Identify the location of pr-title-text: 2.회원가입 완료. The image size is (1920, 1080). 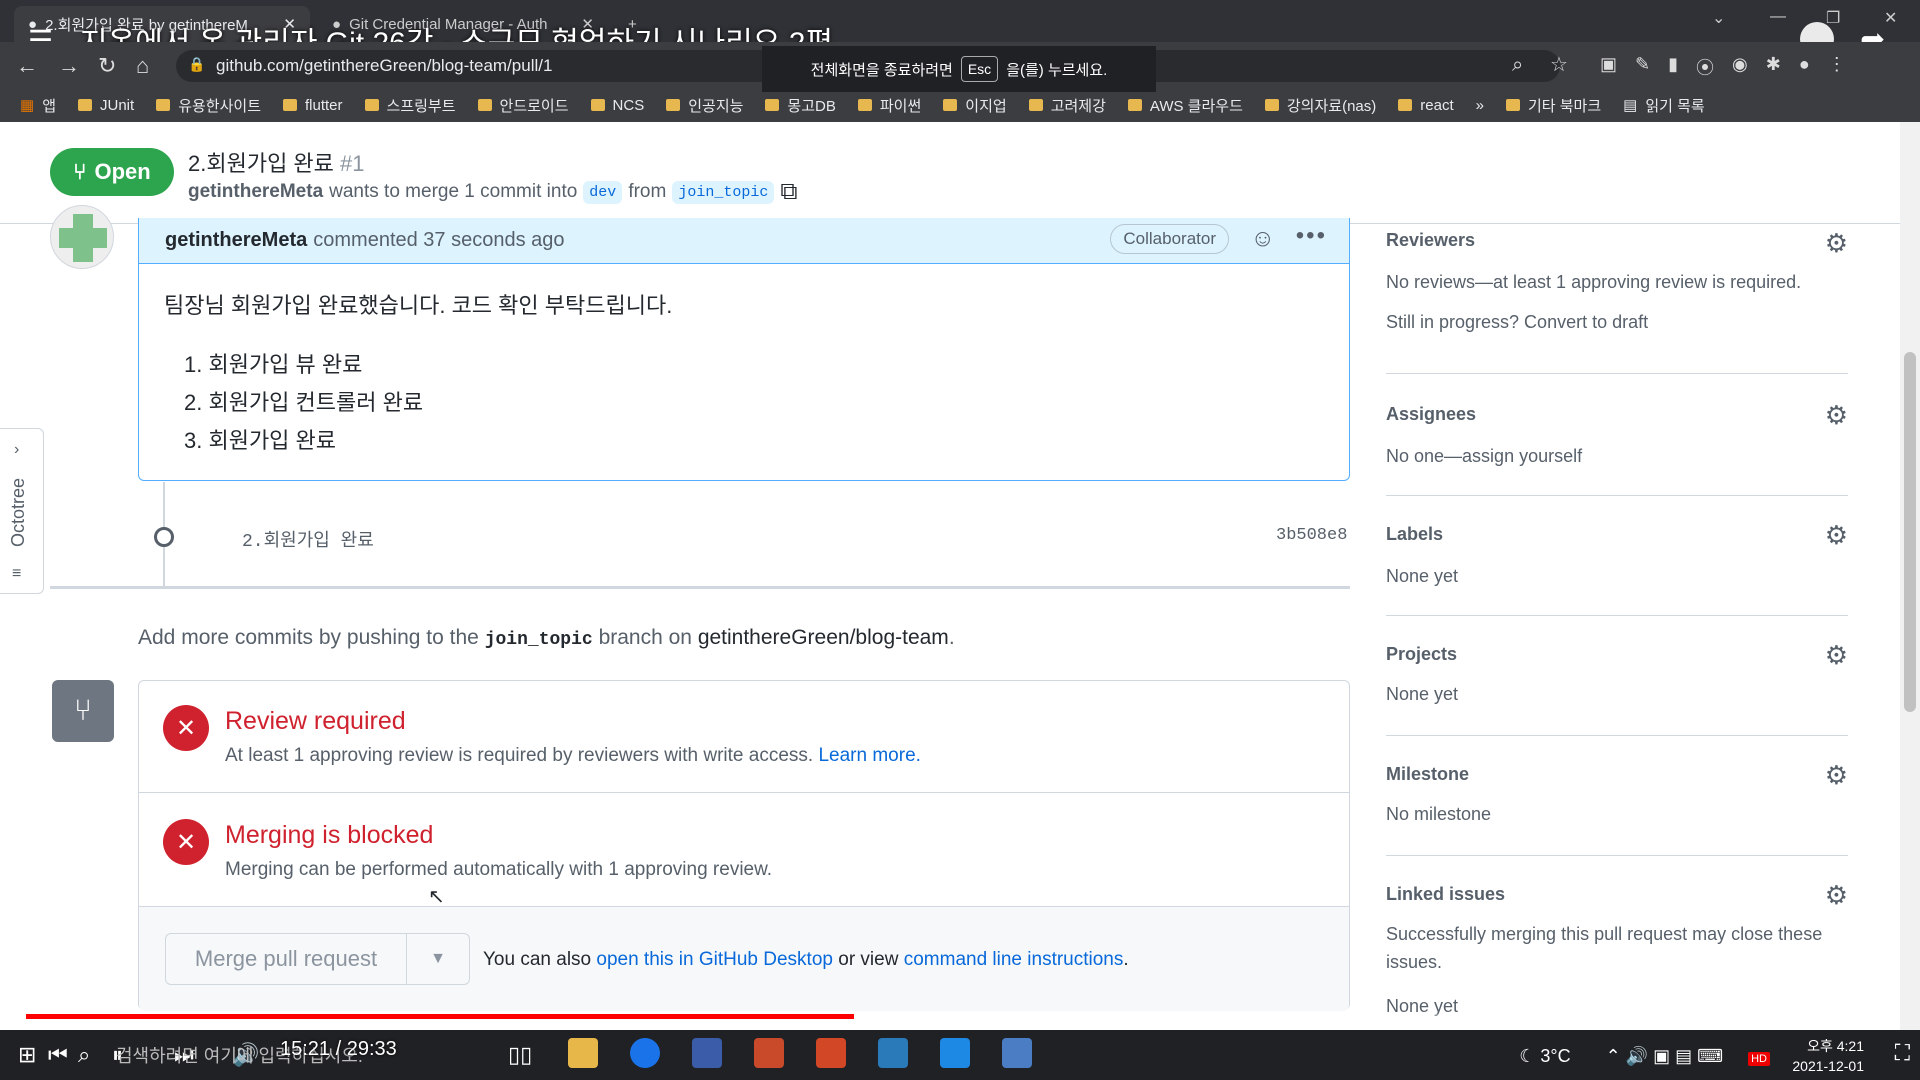
(261, 163).